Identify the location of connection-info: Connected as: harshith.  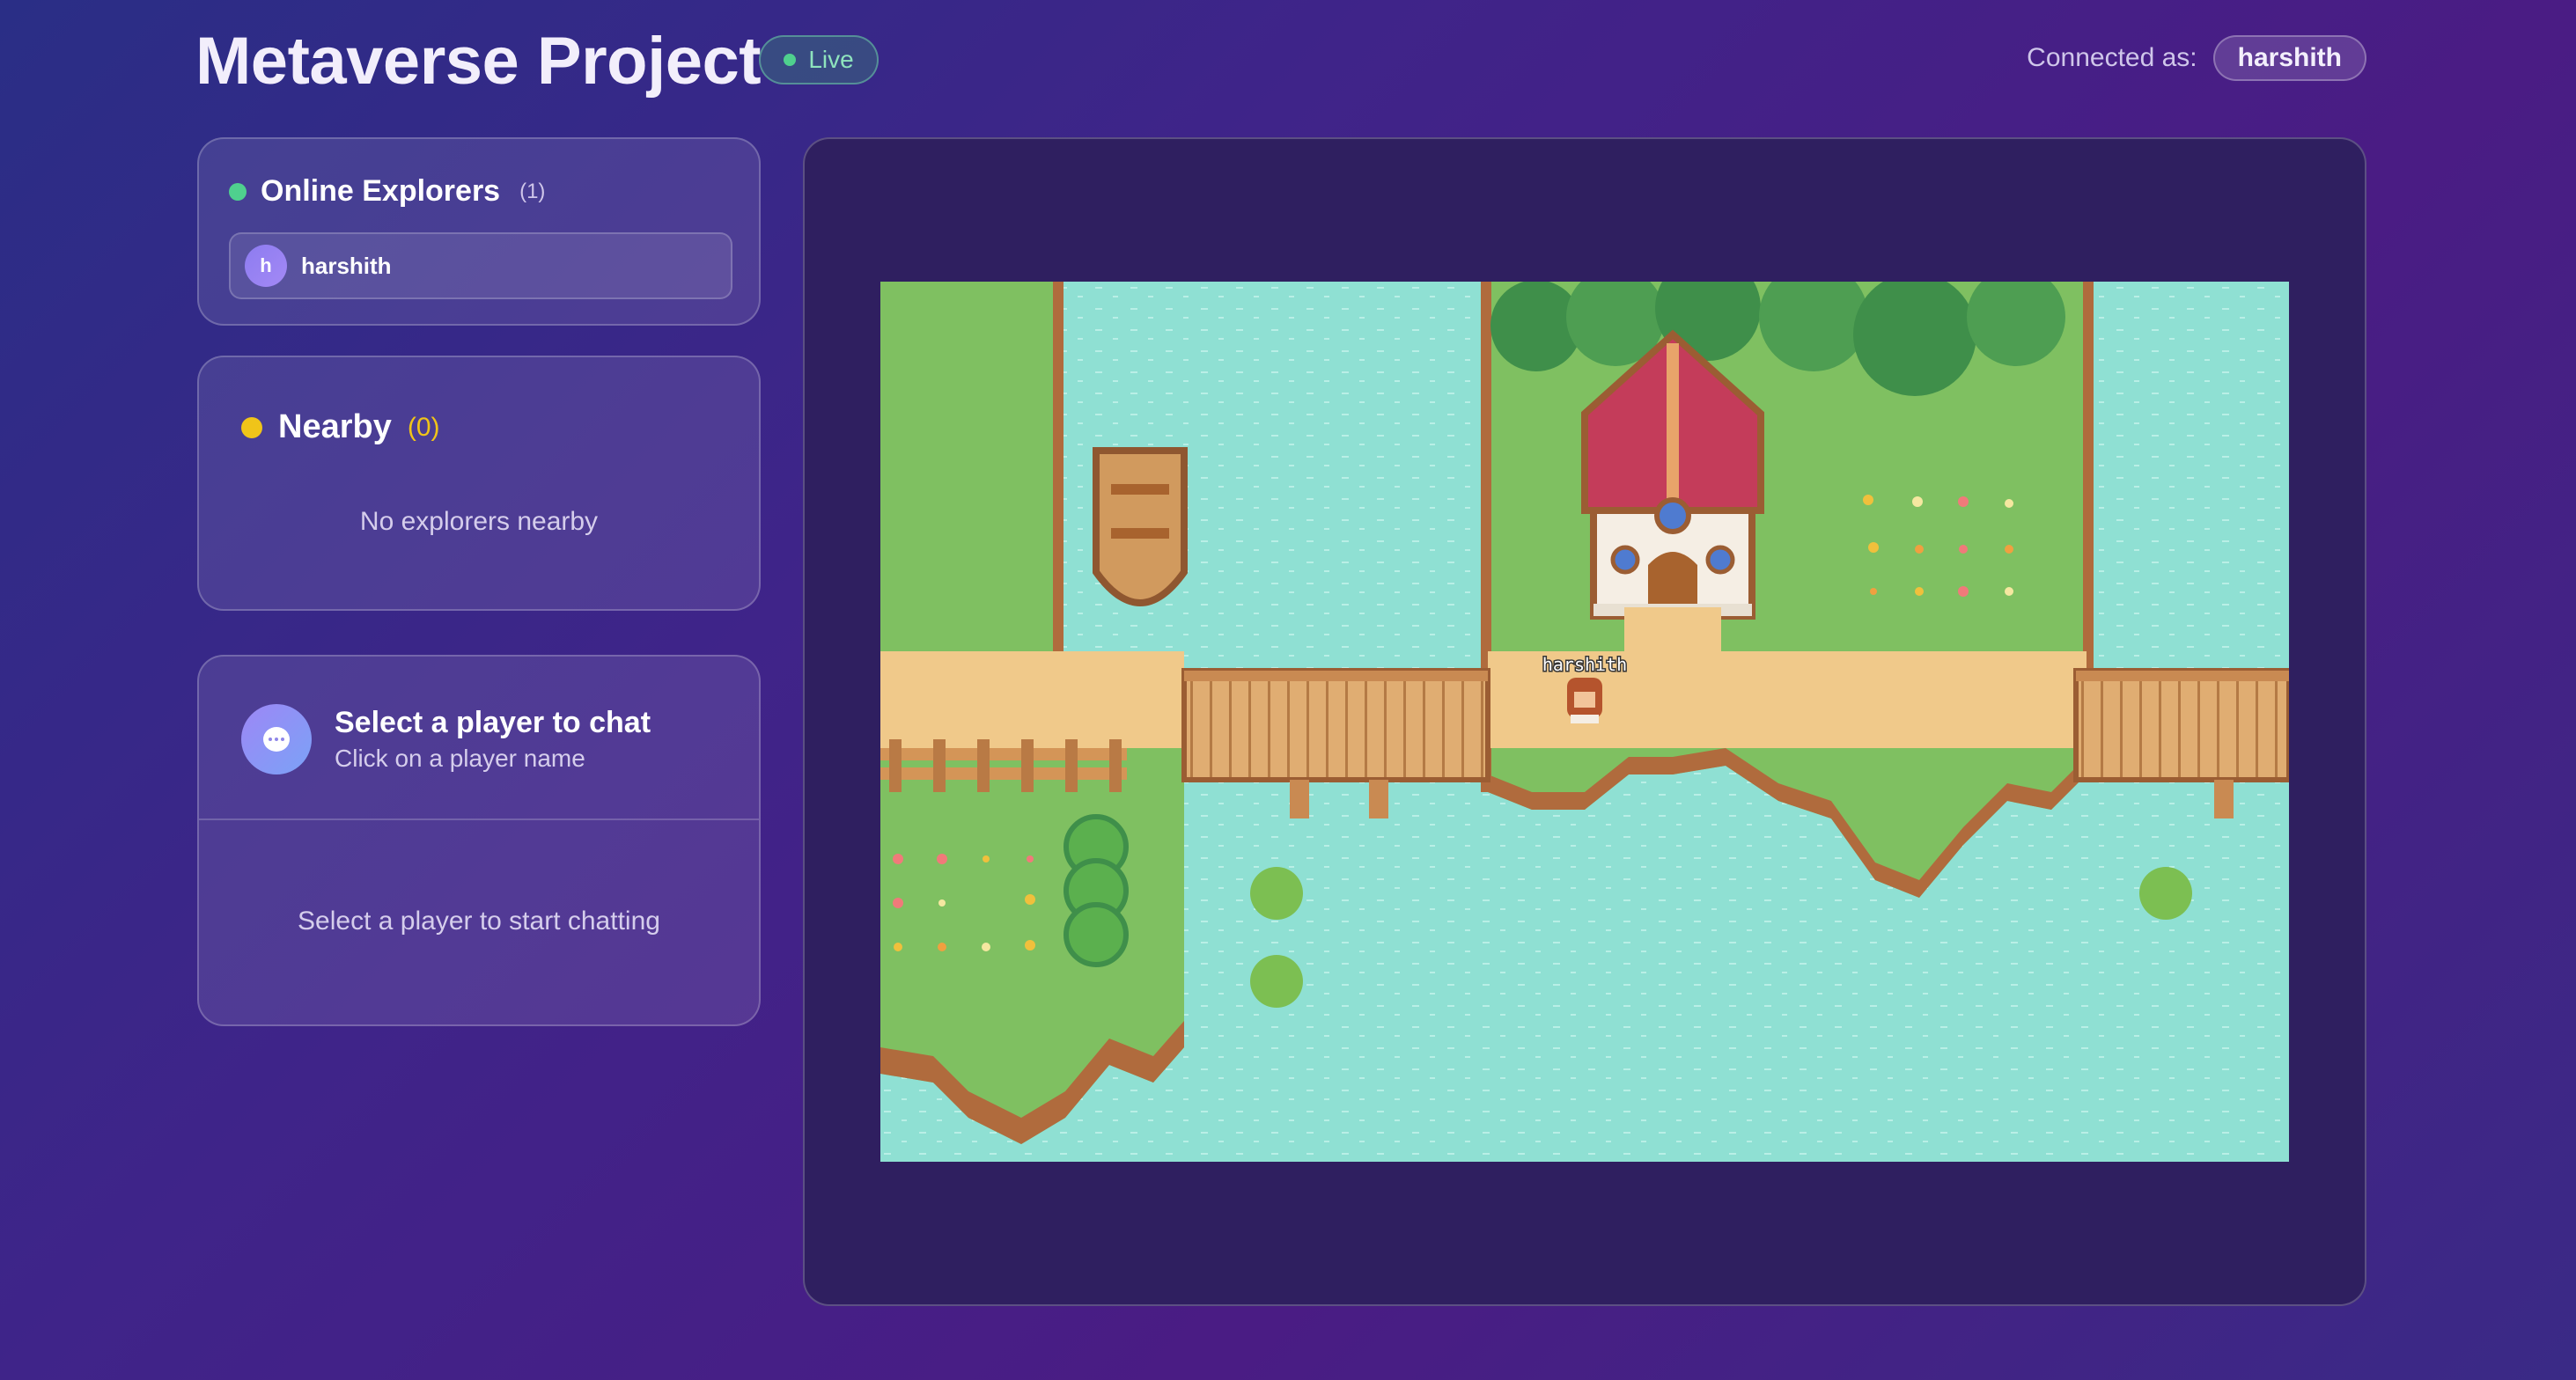
(2196, 58).